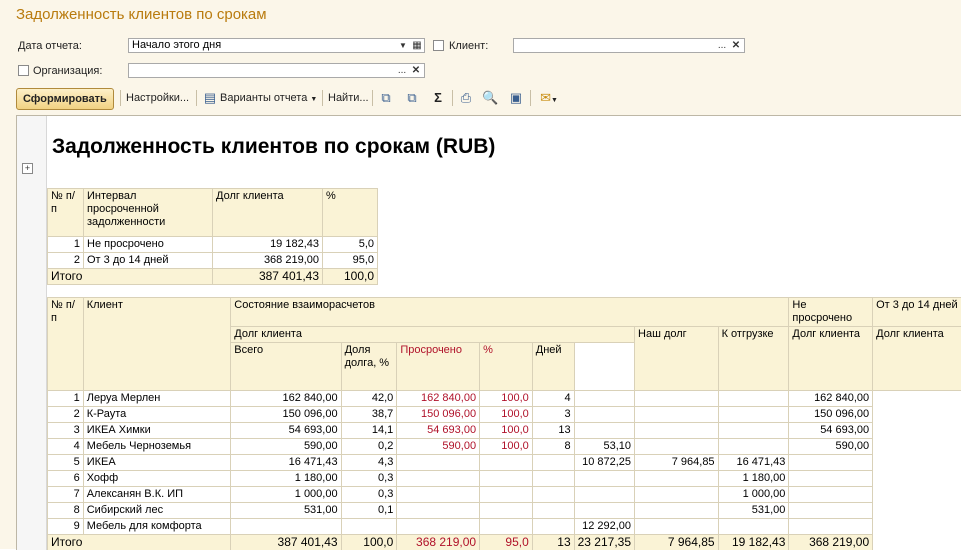  What do you see at coordinates (504, 479) in the screenshot?
I see `table-row: 6Хофф1 180,000,31 180,00` at bounding box center [504, 479].